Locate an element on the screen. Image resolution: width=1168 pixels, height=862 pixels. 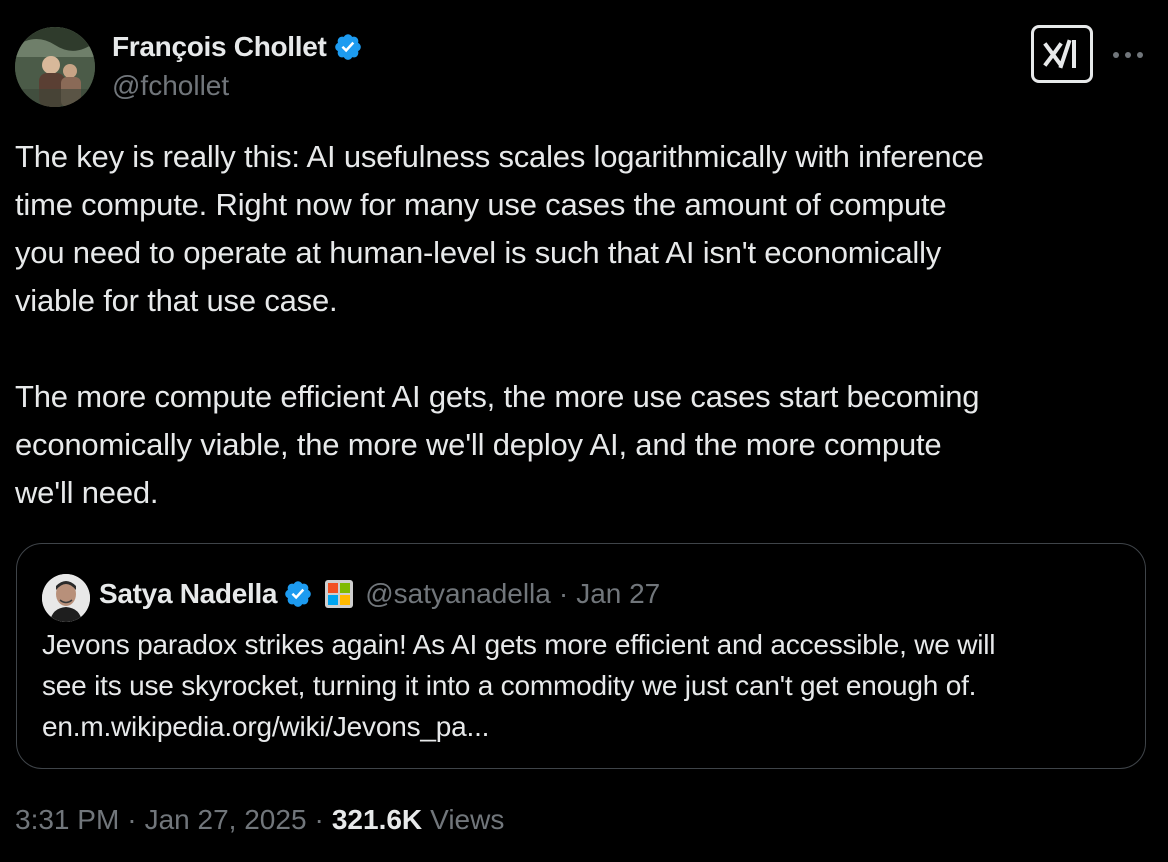
more-options-button is located at coordinates (1128, 55).